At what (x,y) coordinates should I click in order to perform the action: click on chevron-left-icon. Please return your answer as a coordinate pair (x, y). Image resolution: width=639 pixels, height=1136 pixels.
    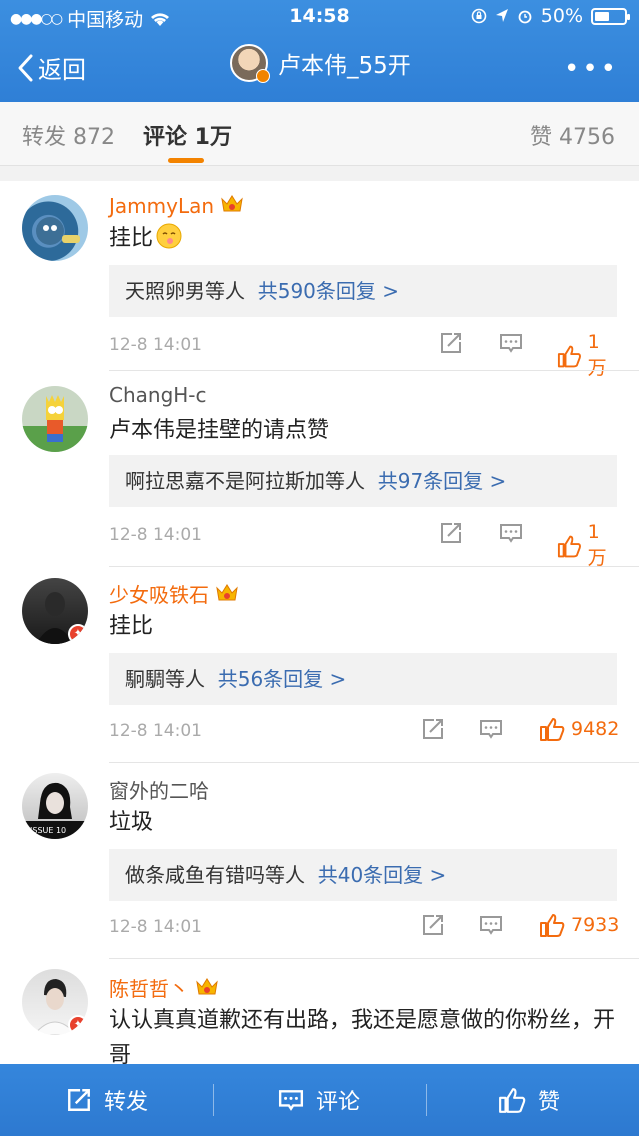
    Looking at the image, I should click on (25, 67).